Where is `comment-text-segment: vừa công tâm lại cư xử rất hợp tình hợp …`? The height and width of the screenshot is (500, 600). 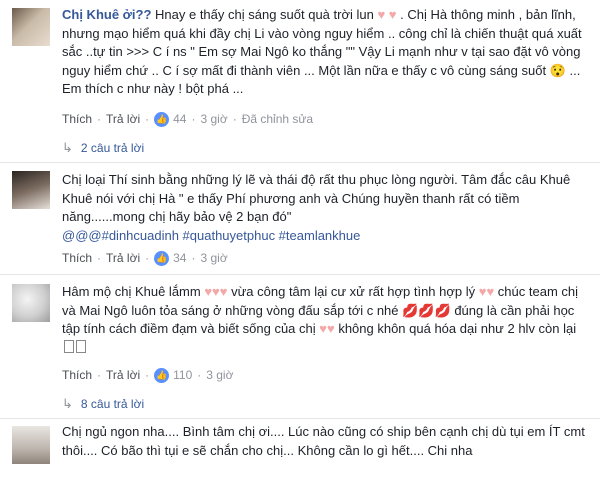
comment-text-segment: vừa công tâm lại cư xử rất hợp tình hợp … is located at coordinates (353, 291).